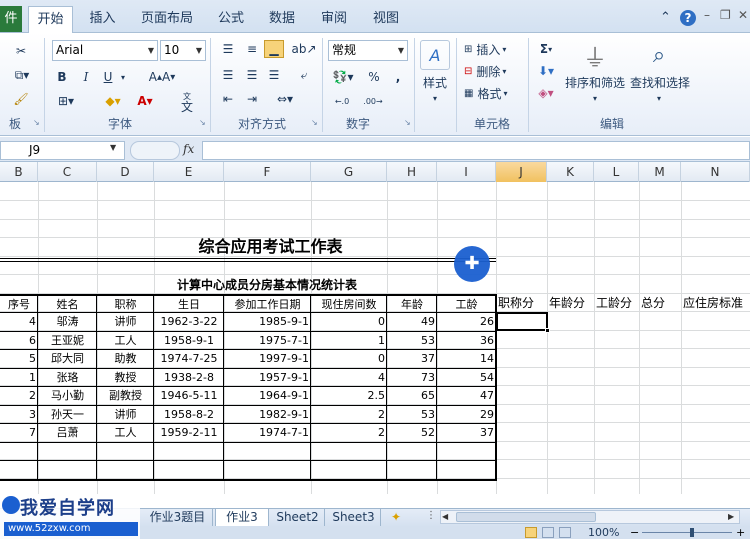  Describe the element at coordinates (692, 532) in the screenshot. I see `zoom-slider-thumb` at that location.